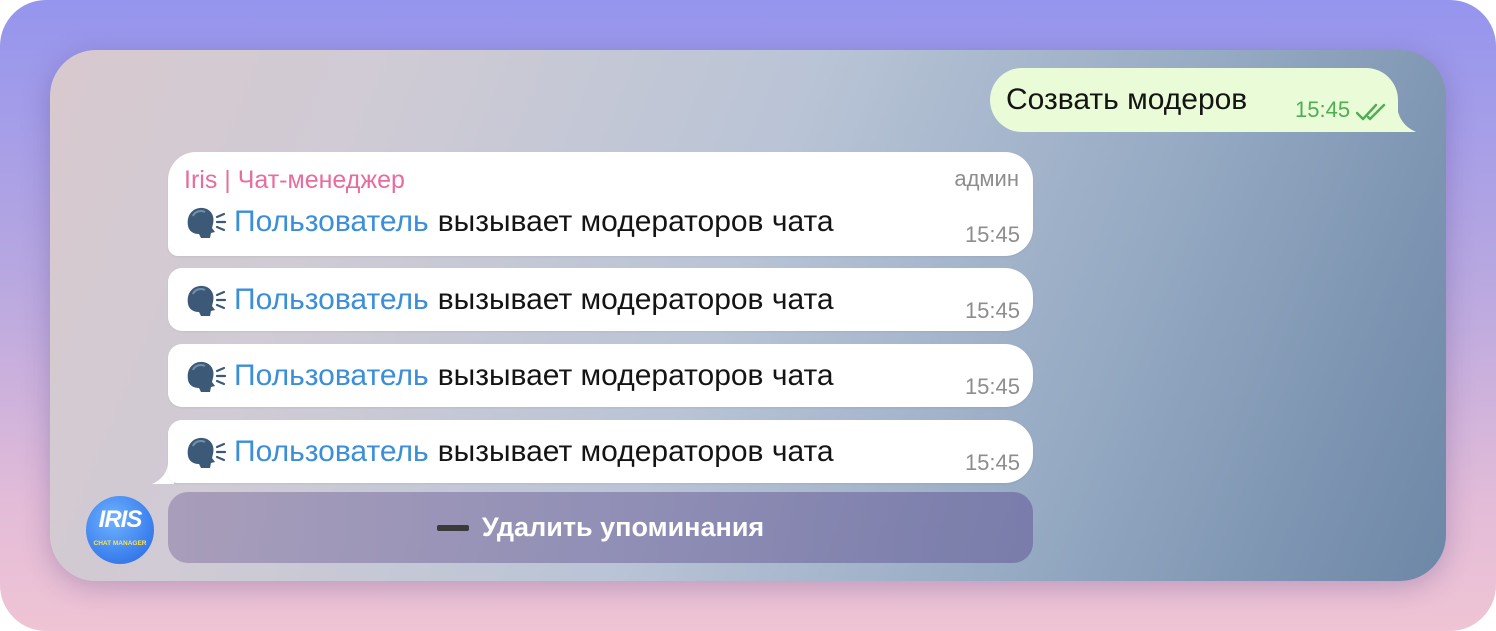 The height and width of the screenshot is (631, 1496). What do you see at coordinates (986, 178) in the screenshot?
I see `sender-role-badge: админ` at bounding box center [986, 178].